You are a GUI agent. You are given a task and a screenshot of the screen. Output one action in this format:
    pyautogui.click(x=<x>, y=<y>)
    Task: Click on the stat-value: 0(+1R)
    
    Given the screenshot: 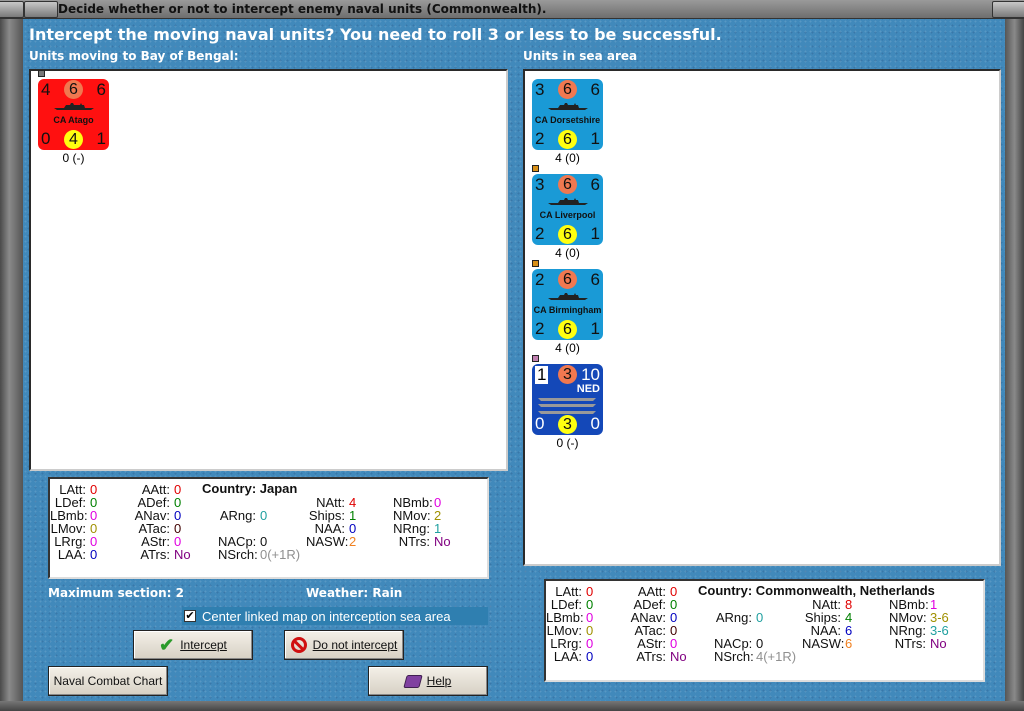 What is the action you would take?
    pyautogui.click(x=280, y=554)
    